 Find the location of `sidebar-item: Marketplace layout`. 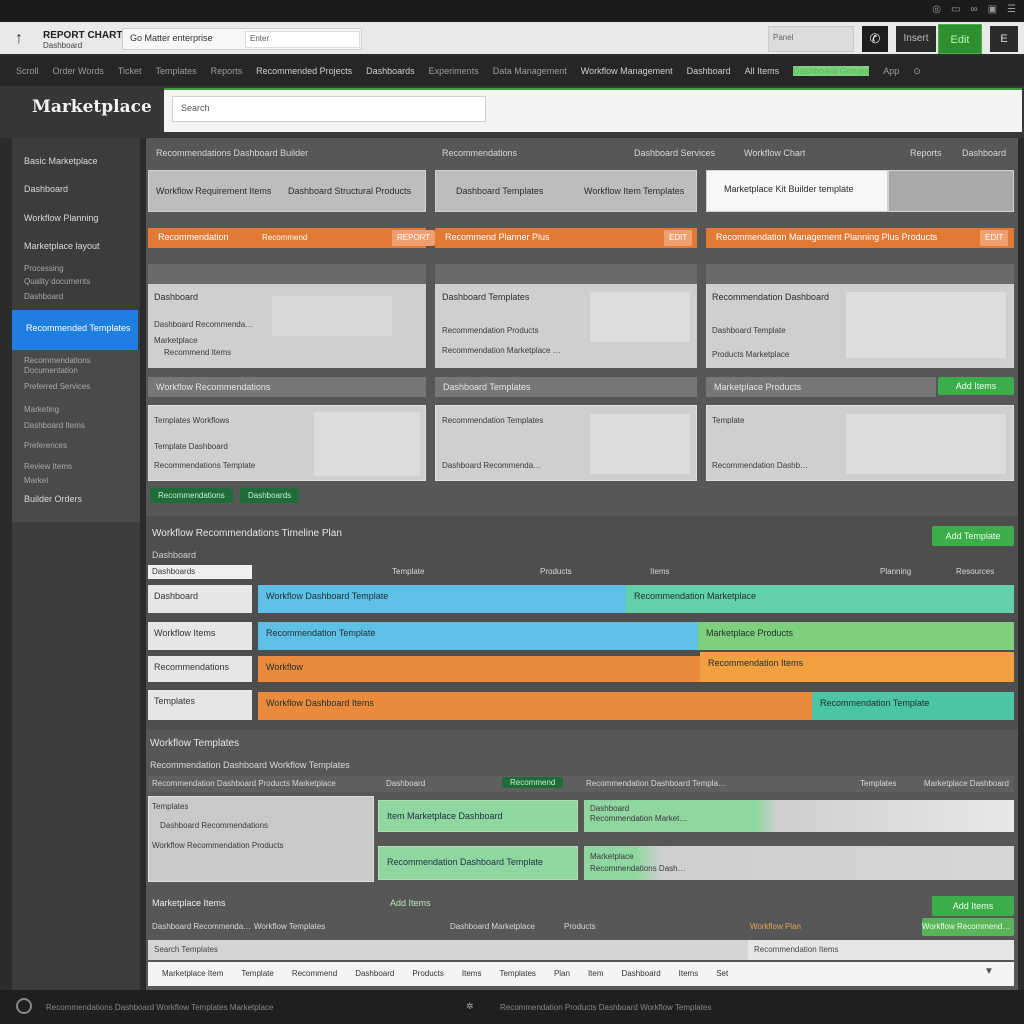

sidebar-item: Marketplace layout is located at coordinates (76, 246).